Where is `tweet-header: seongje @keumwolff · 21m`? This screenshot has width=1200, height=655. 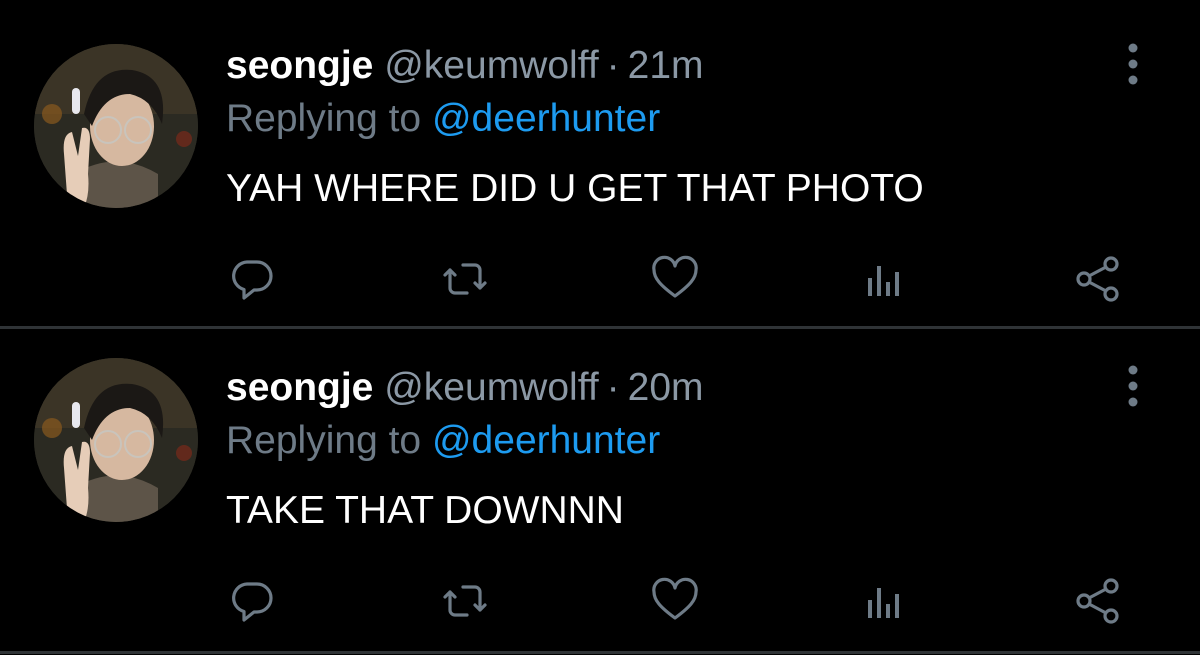
tweet-header: seongje @keumwolff · 21m is located at coordinates (465, 66).